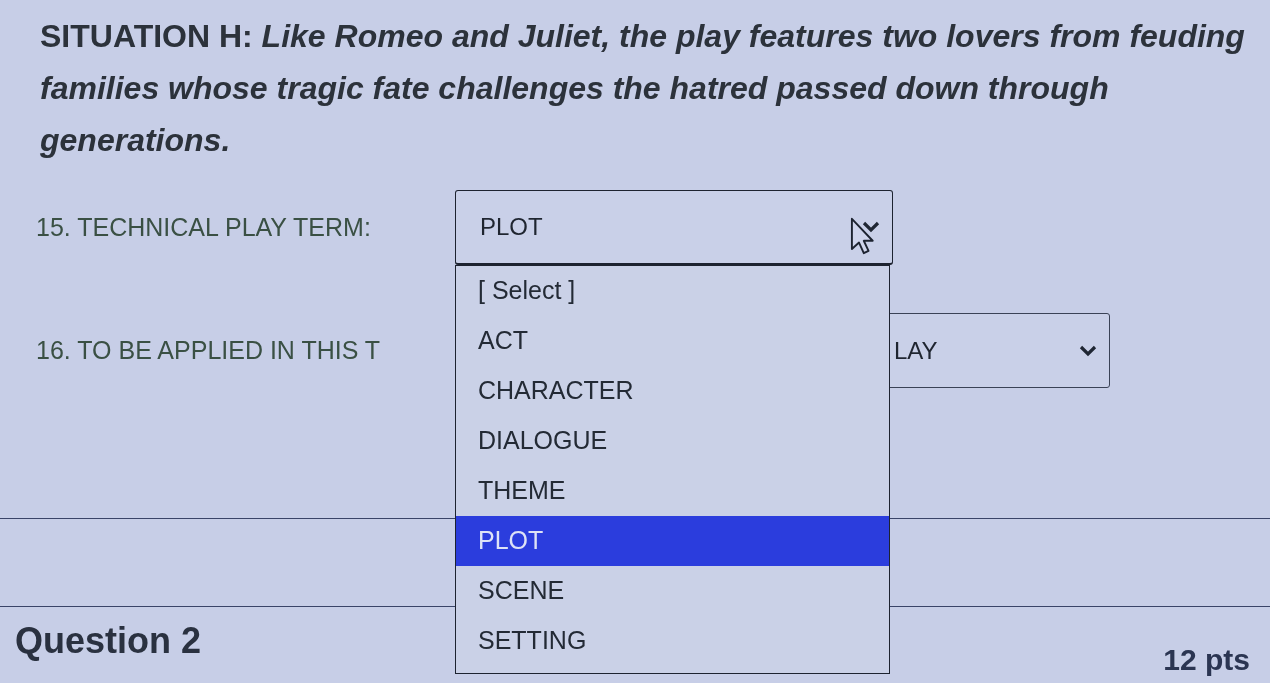  I want to click on dropdown-option: THEME, so click(672, 491).